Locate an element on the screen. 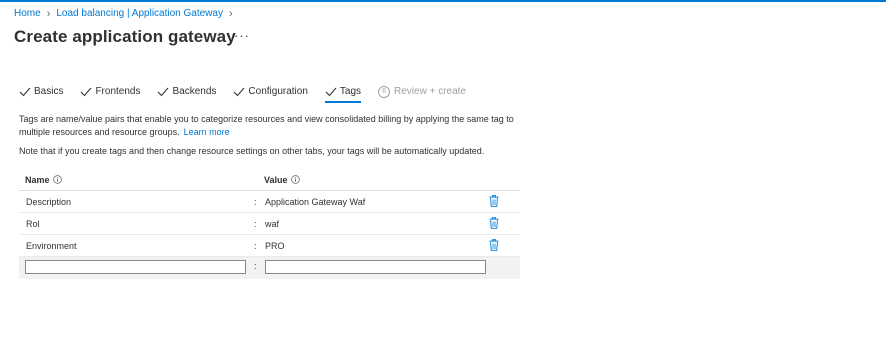 The height and width of the screenshot is (362, 886). tag-name: Rol is located at coordinates (33, 223).